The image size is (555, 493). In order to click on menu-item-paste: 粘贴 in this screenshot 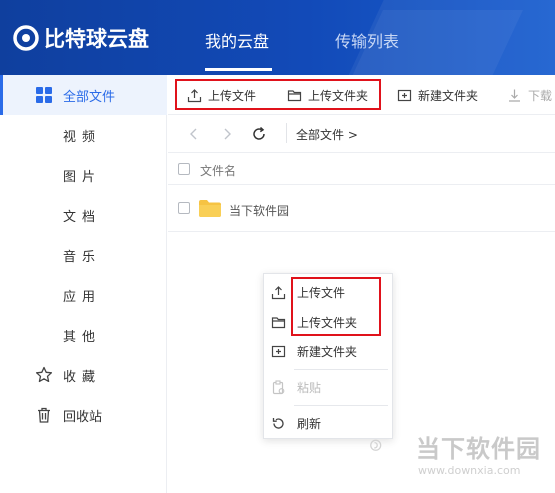, I will do `click(328, 387)`.